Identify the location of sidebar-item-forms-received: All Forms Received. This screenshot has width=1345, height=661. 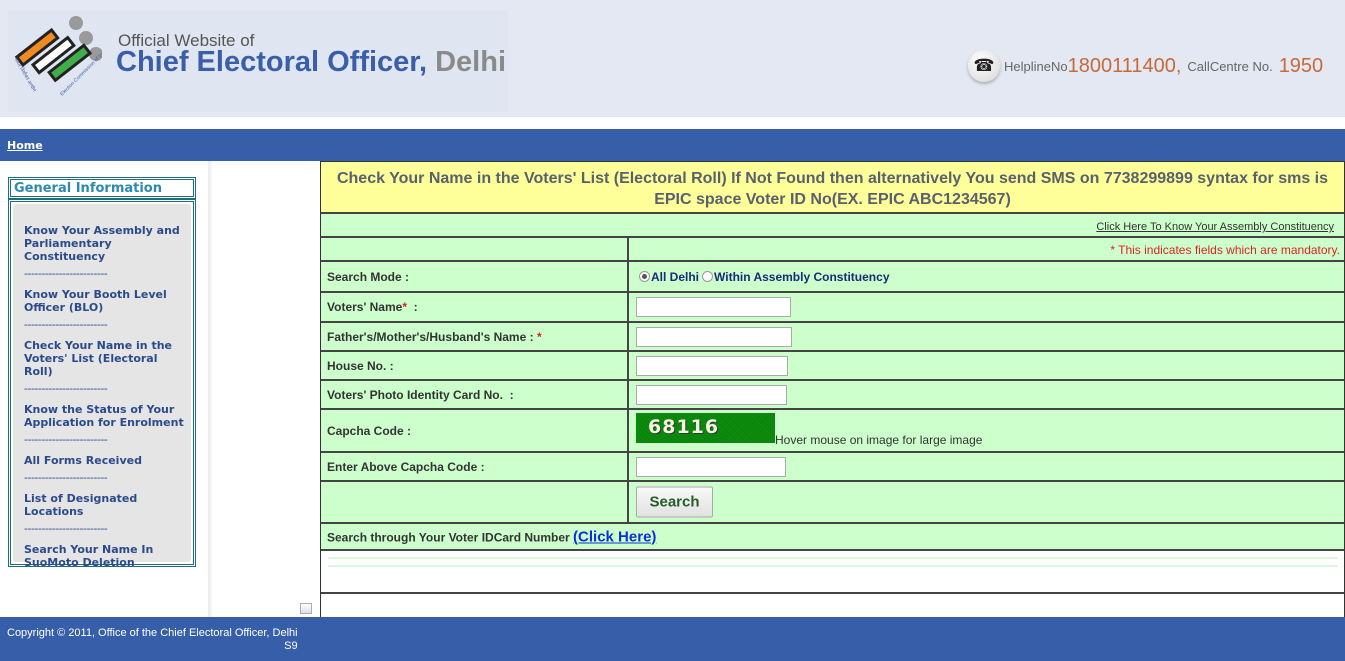
(104, 460).